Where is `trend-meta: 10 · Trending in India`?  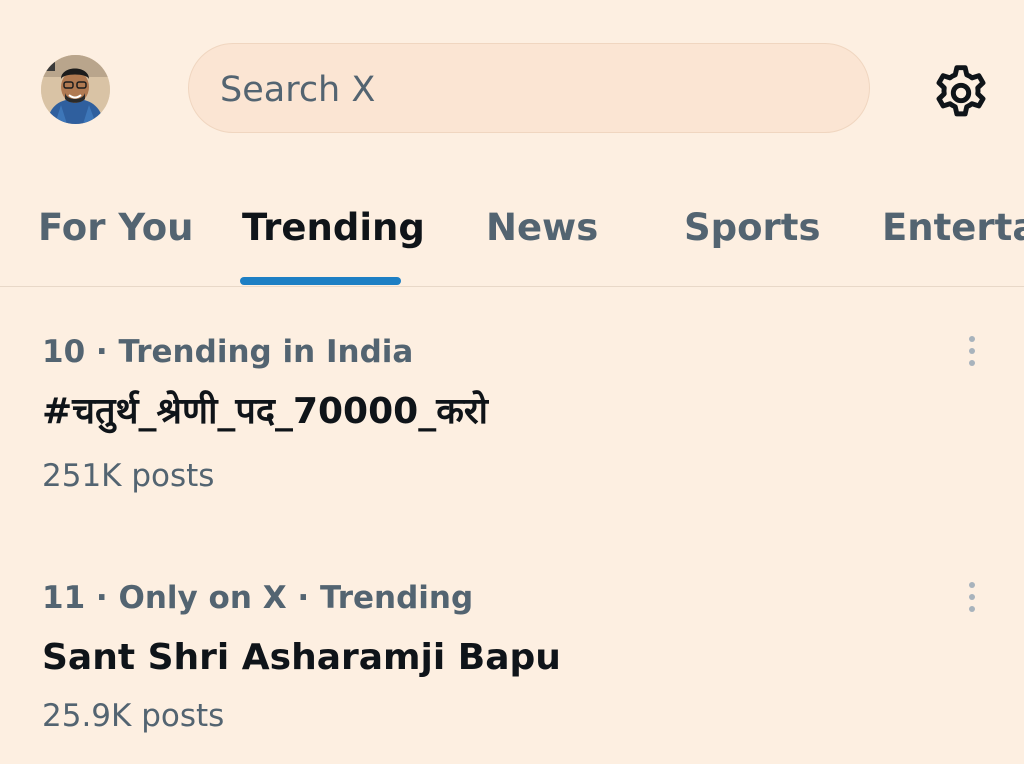
trend-meta: 10 · Trending in India is located at coordinates (228, 352).